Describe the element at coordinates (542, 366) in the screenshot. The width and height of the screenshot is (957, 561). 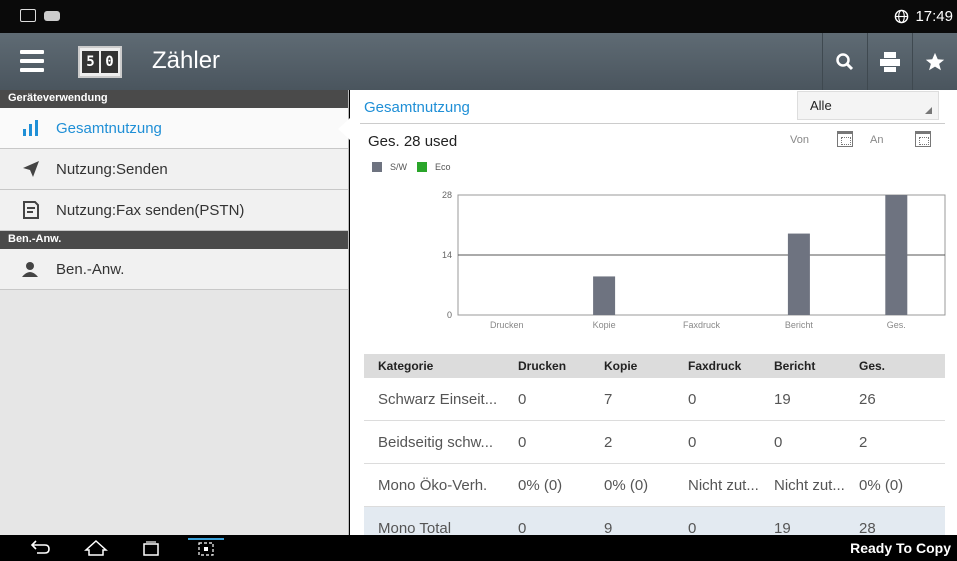
I see `header-drucken: Drucken` at that location.